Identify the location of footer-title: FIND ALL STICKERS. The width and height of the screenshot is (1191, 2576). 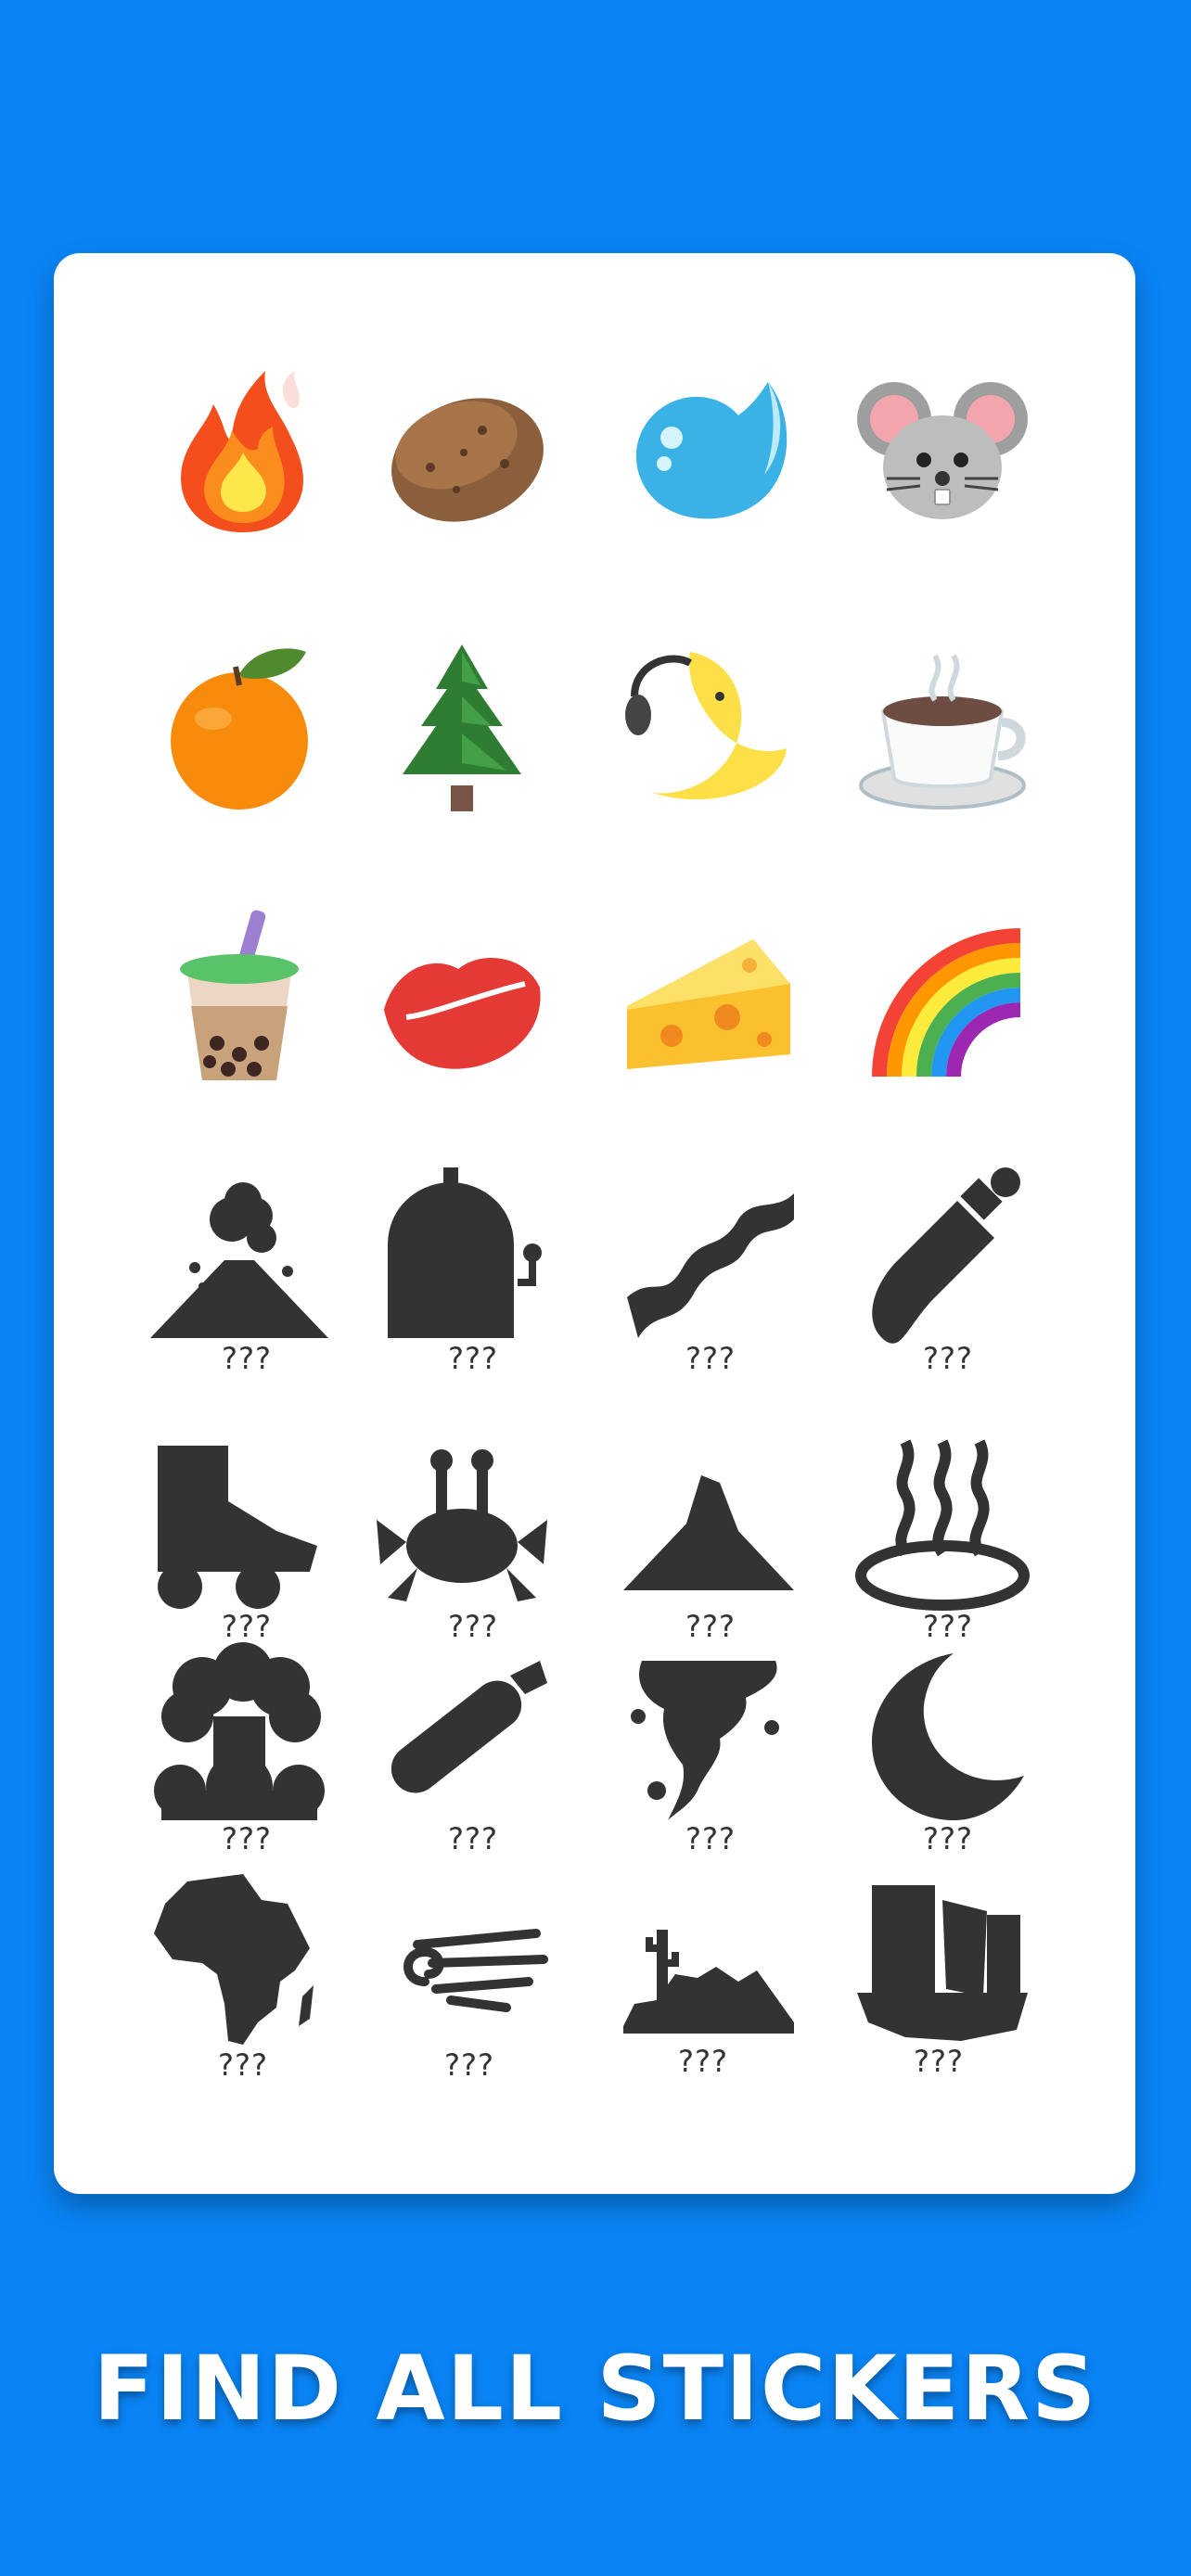
(595, 2389).